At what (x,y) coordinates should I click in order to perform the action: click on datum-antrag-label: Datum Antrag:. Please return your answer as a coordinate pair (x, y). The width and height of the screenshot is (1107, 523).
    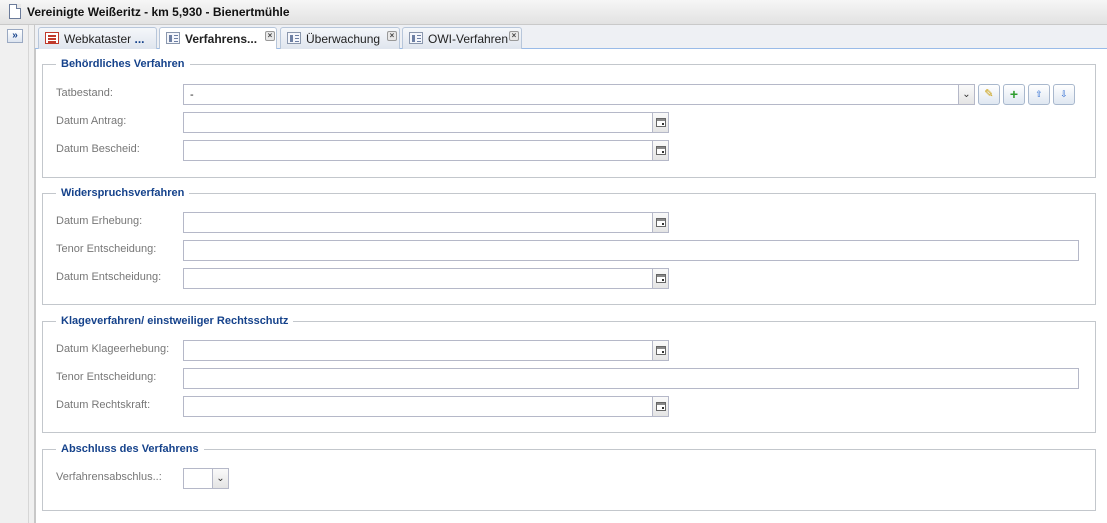
    Looking at the image, I should click on (91, 121).